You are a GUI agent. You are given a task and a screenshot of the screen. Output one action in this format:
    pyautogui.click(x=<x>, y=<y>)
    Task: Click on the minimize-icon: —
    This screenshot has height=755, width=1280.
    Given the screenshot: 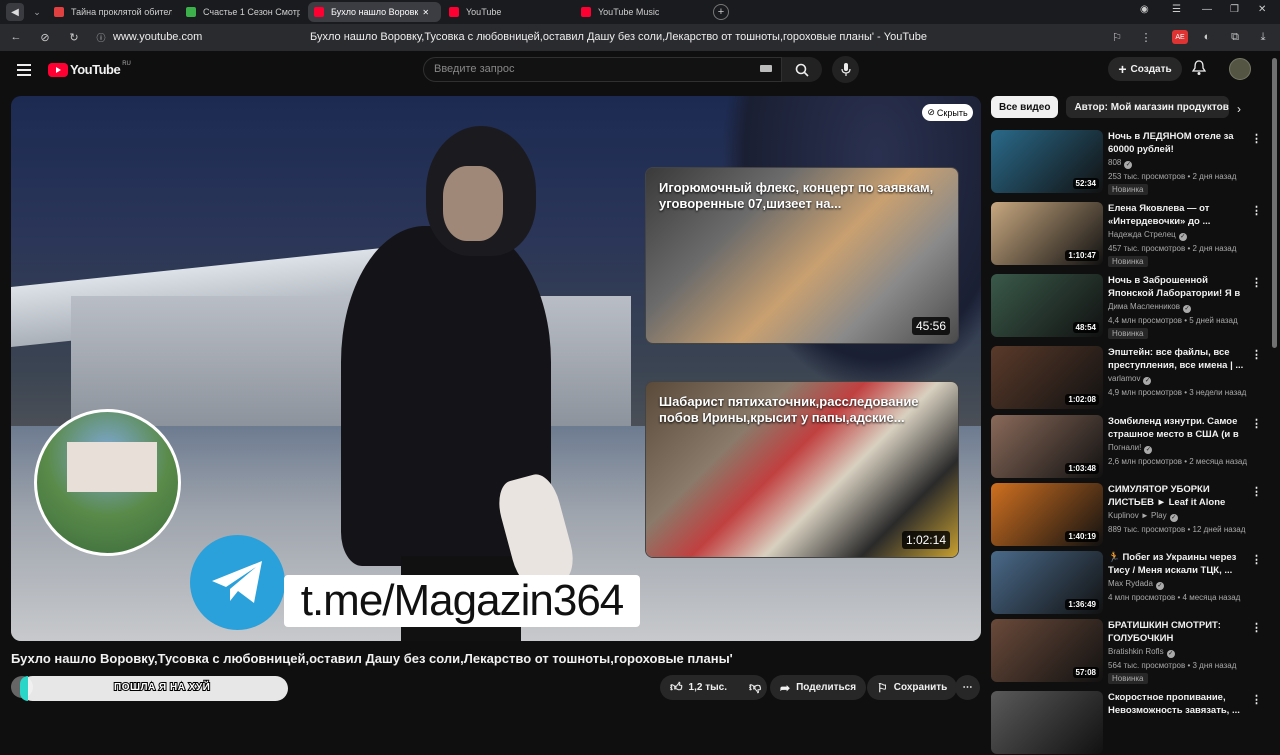 What is the action you would take?
    pyautogui.click(x=1207, y=9)
    